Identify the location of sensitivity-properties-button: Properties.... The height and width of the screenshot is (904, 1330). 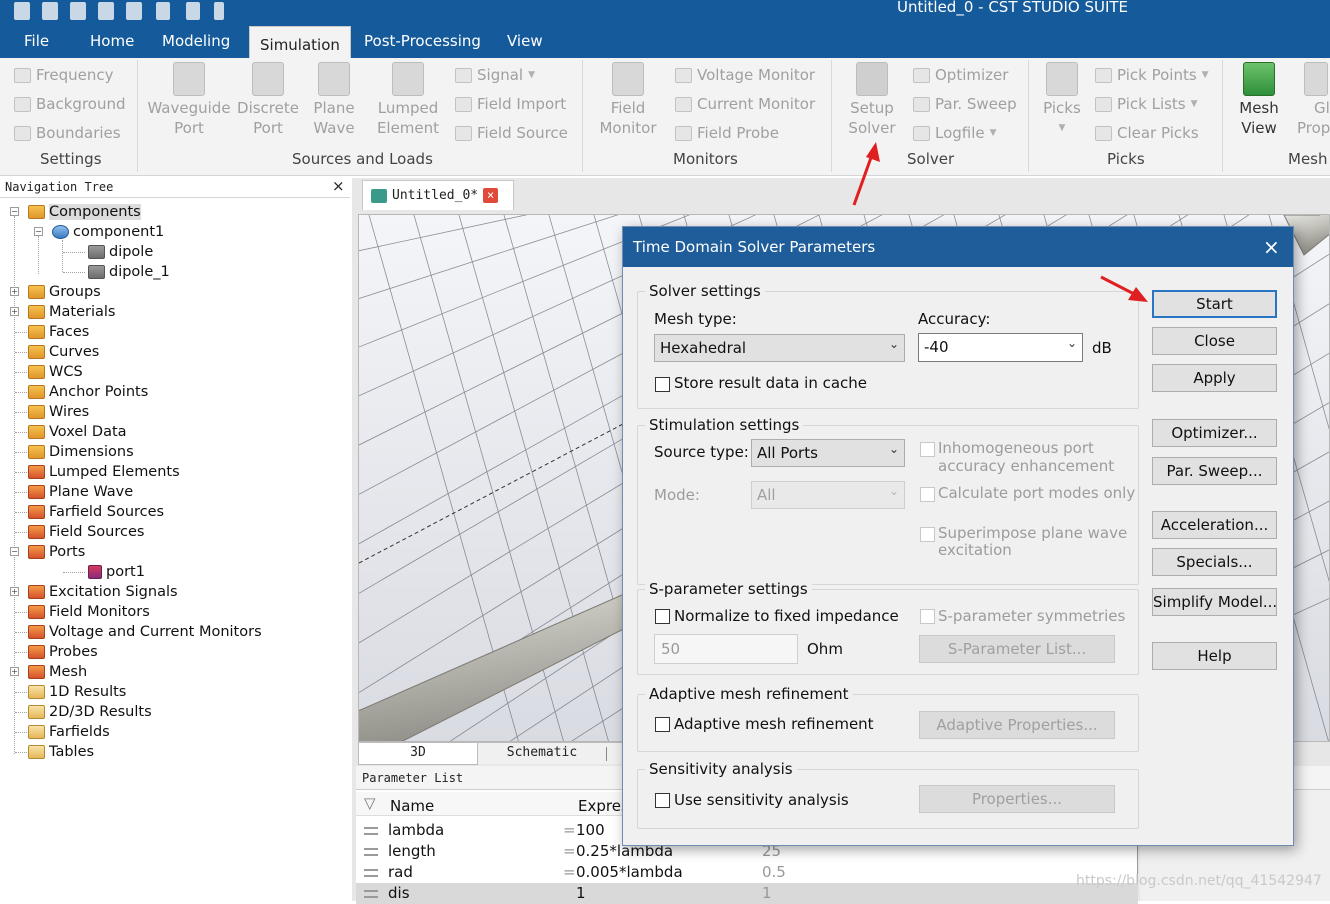
(1017, 799).